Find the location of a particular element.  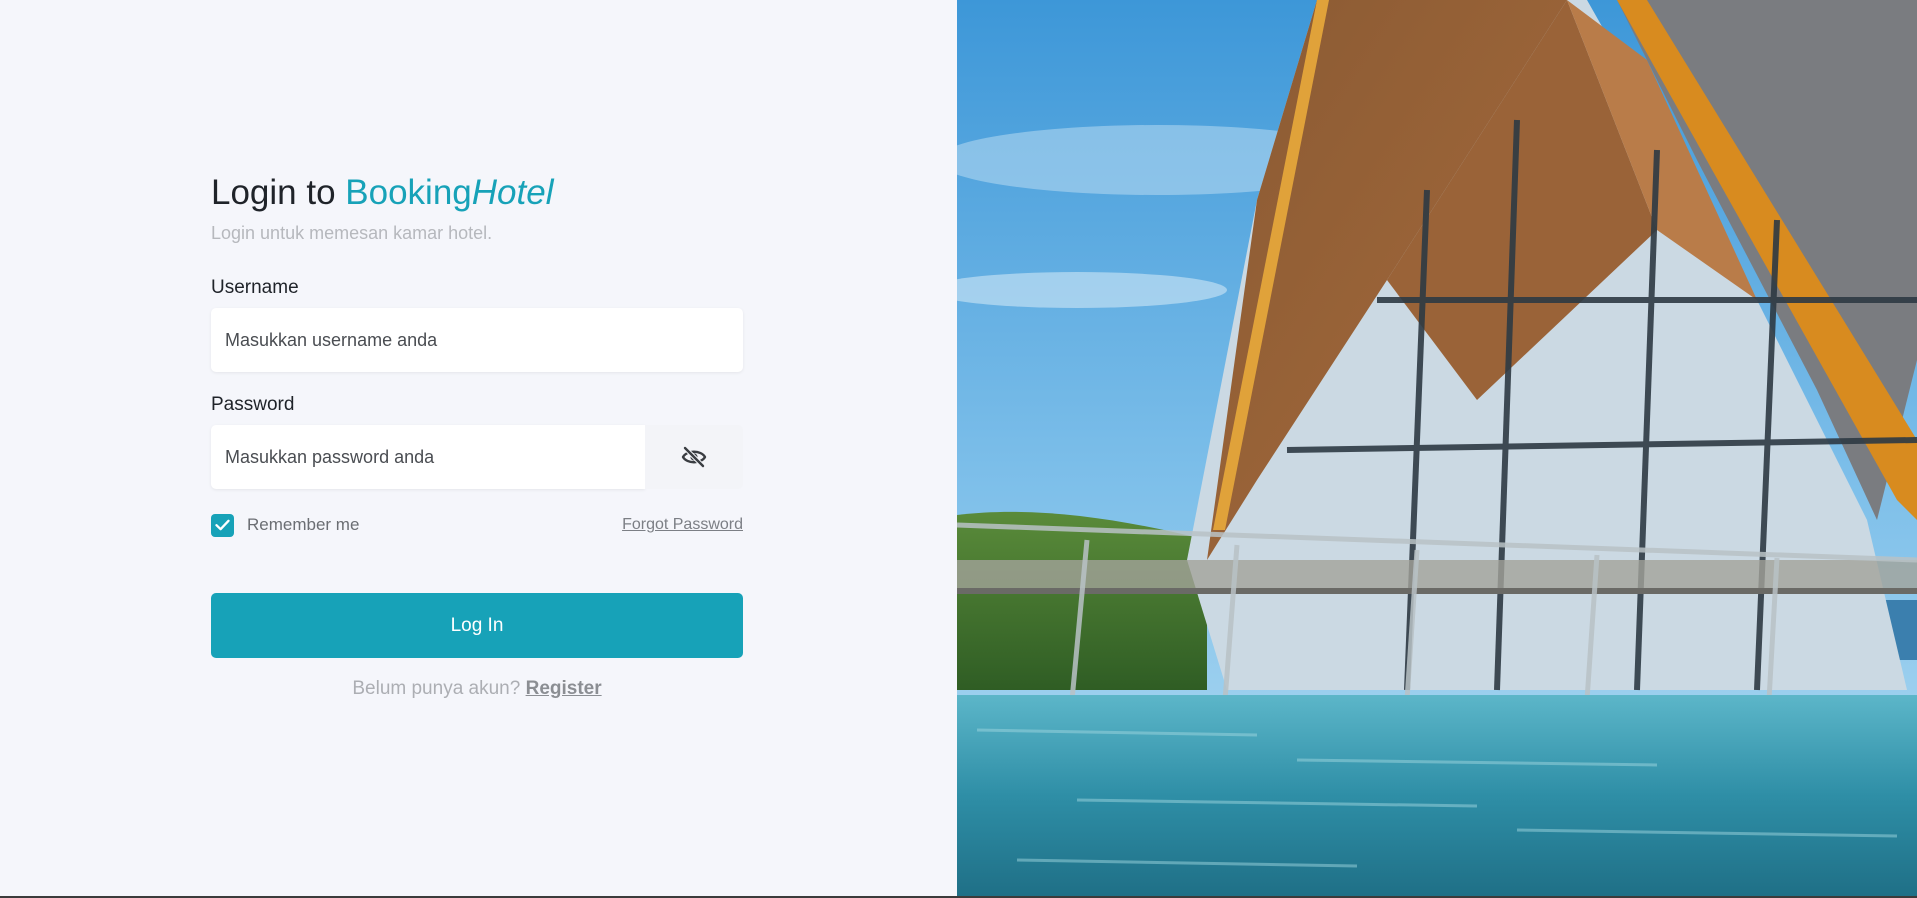

password-field is located at coordinates (477, 457).